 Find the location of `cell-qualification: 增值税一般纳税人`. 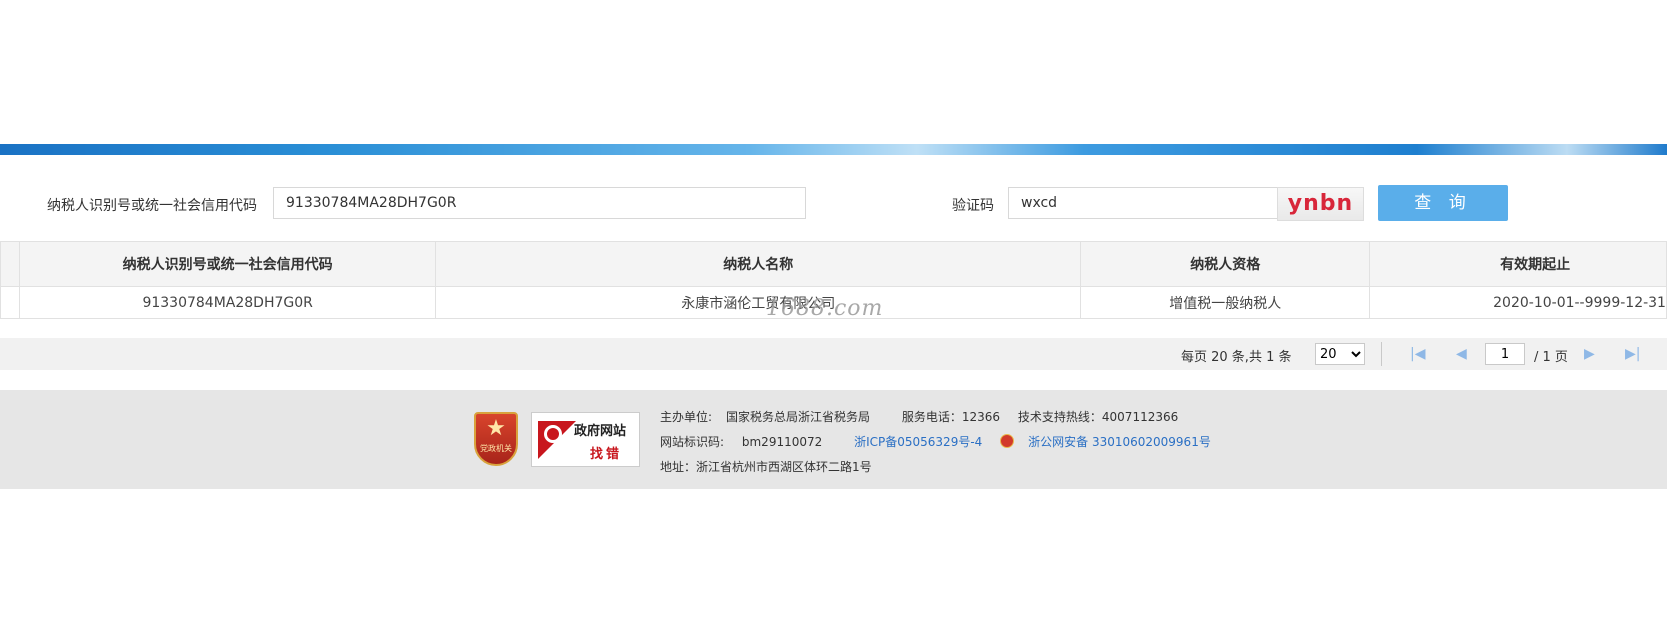

cell-qualification: 增值税一般纳税人 is located at coordinates (1225, 302).